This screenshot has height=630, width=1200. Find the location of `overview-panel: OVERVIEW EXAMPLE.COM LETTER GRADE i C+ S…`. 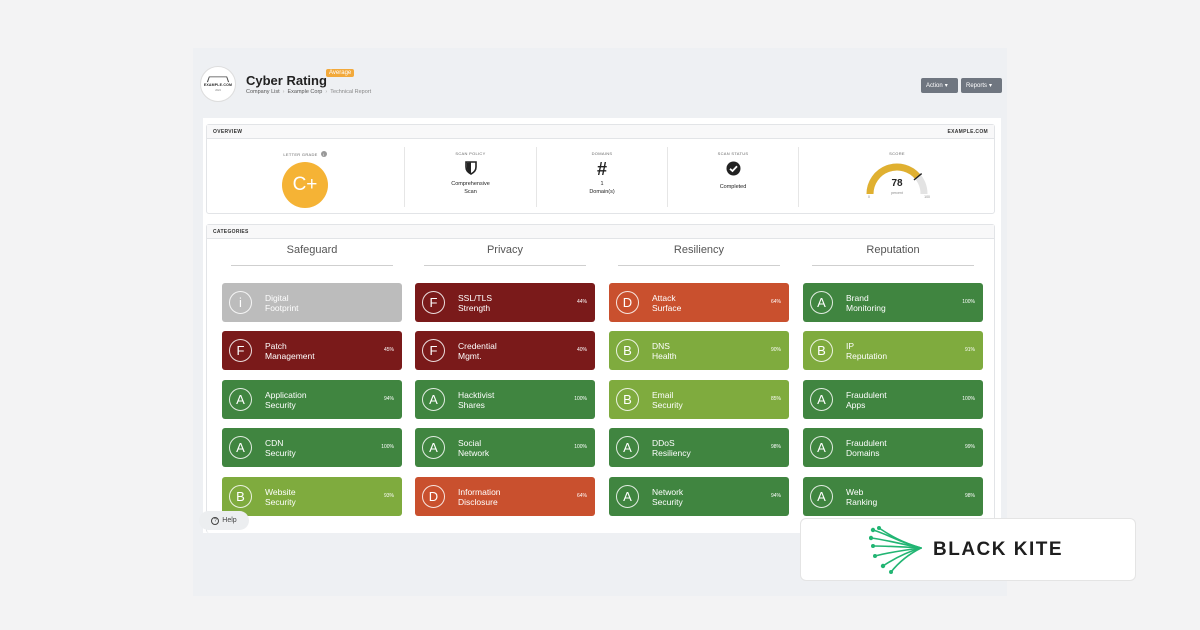

overview-panel: OVERVIEW EXAMPLE.COM LETTER GRADE i C+ S… is located at coordinates (600, 169).